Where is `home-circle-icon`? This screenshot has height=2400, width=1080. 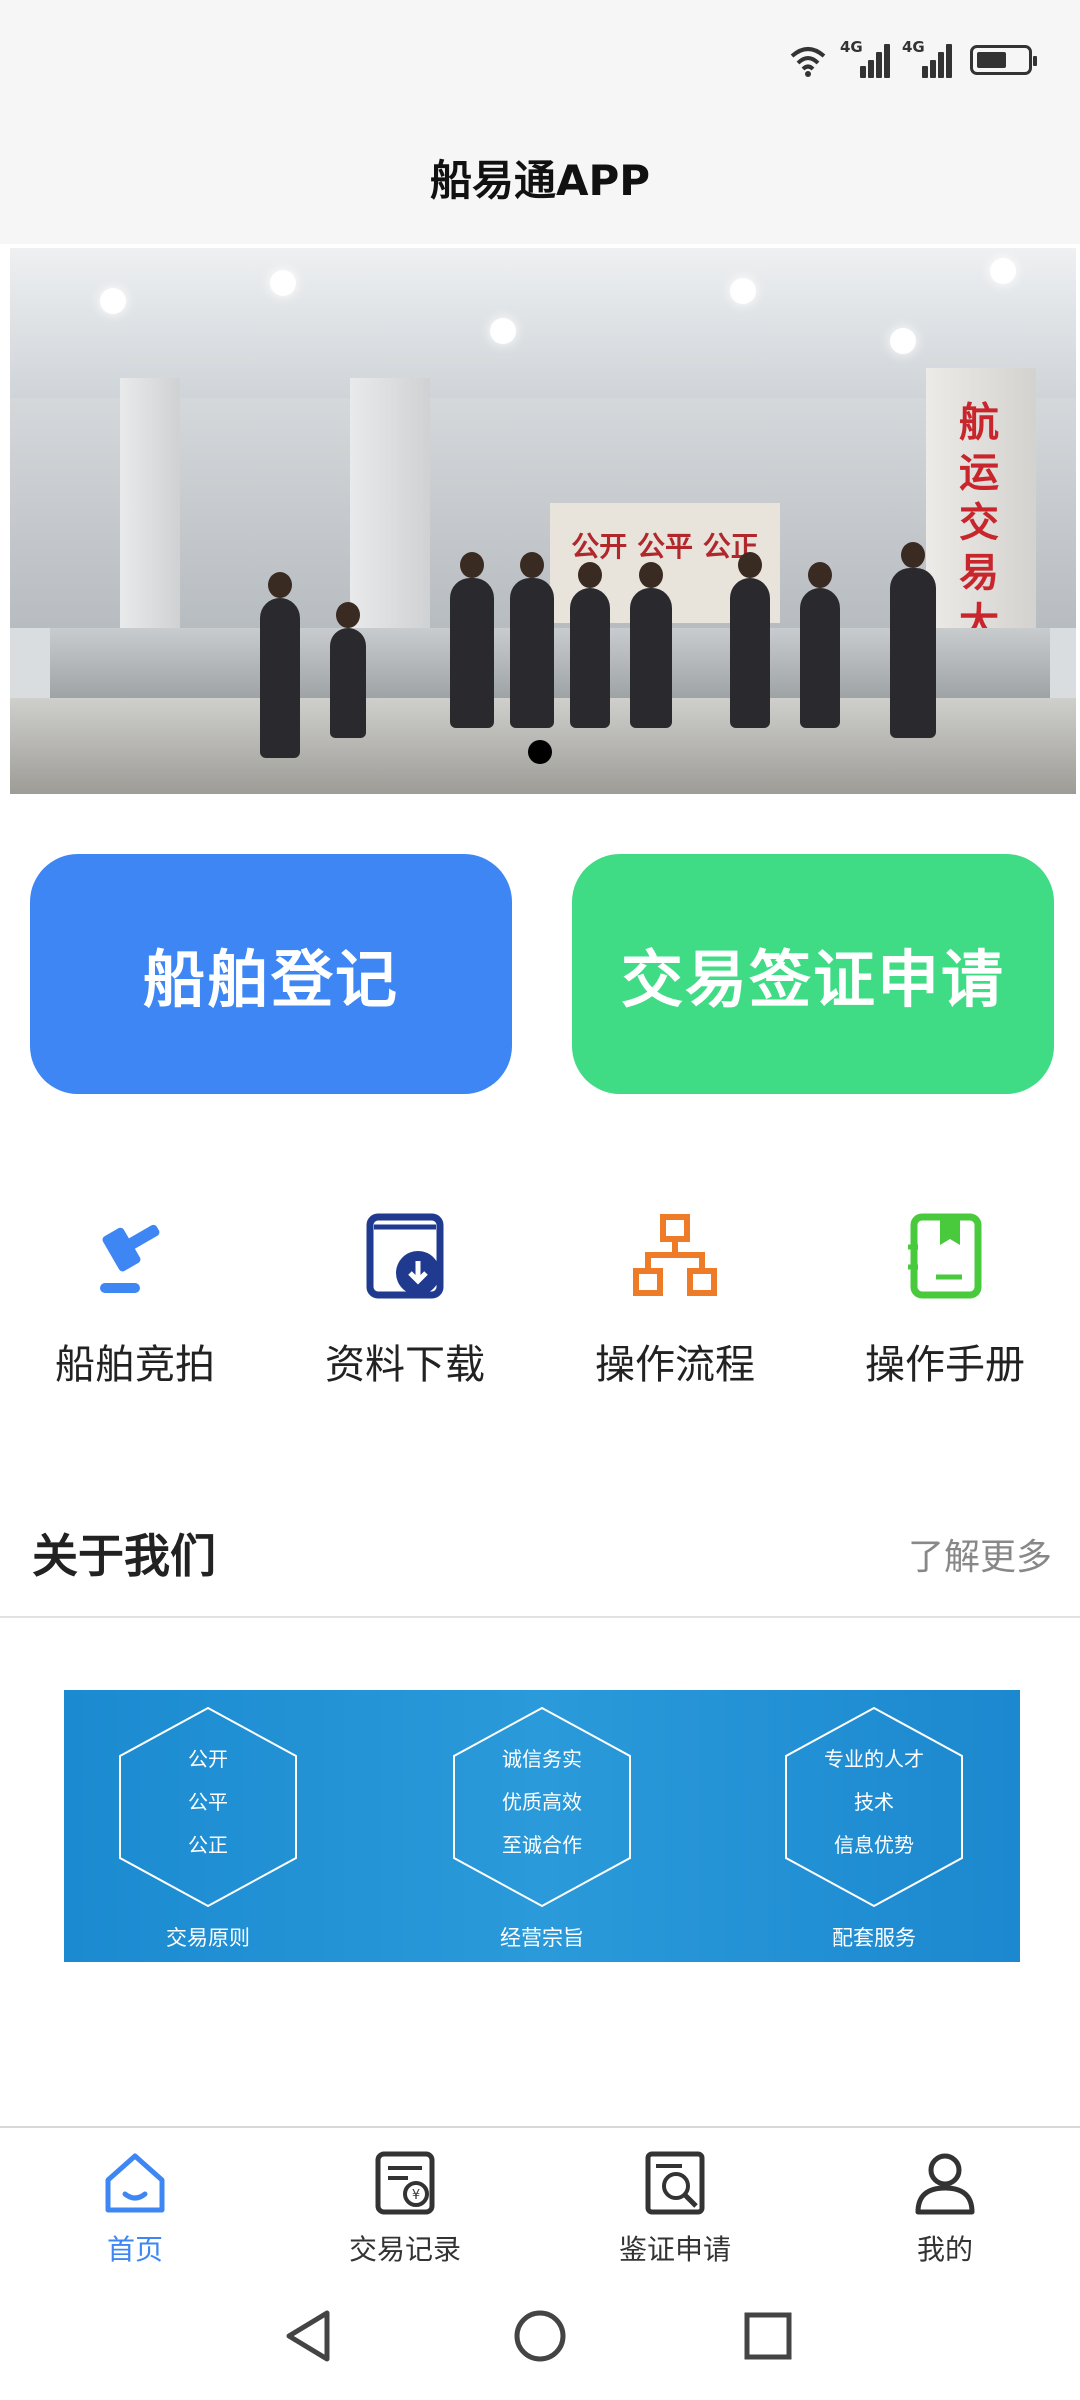 home-circle-icon is located at coordinates (540, 2336).